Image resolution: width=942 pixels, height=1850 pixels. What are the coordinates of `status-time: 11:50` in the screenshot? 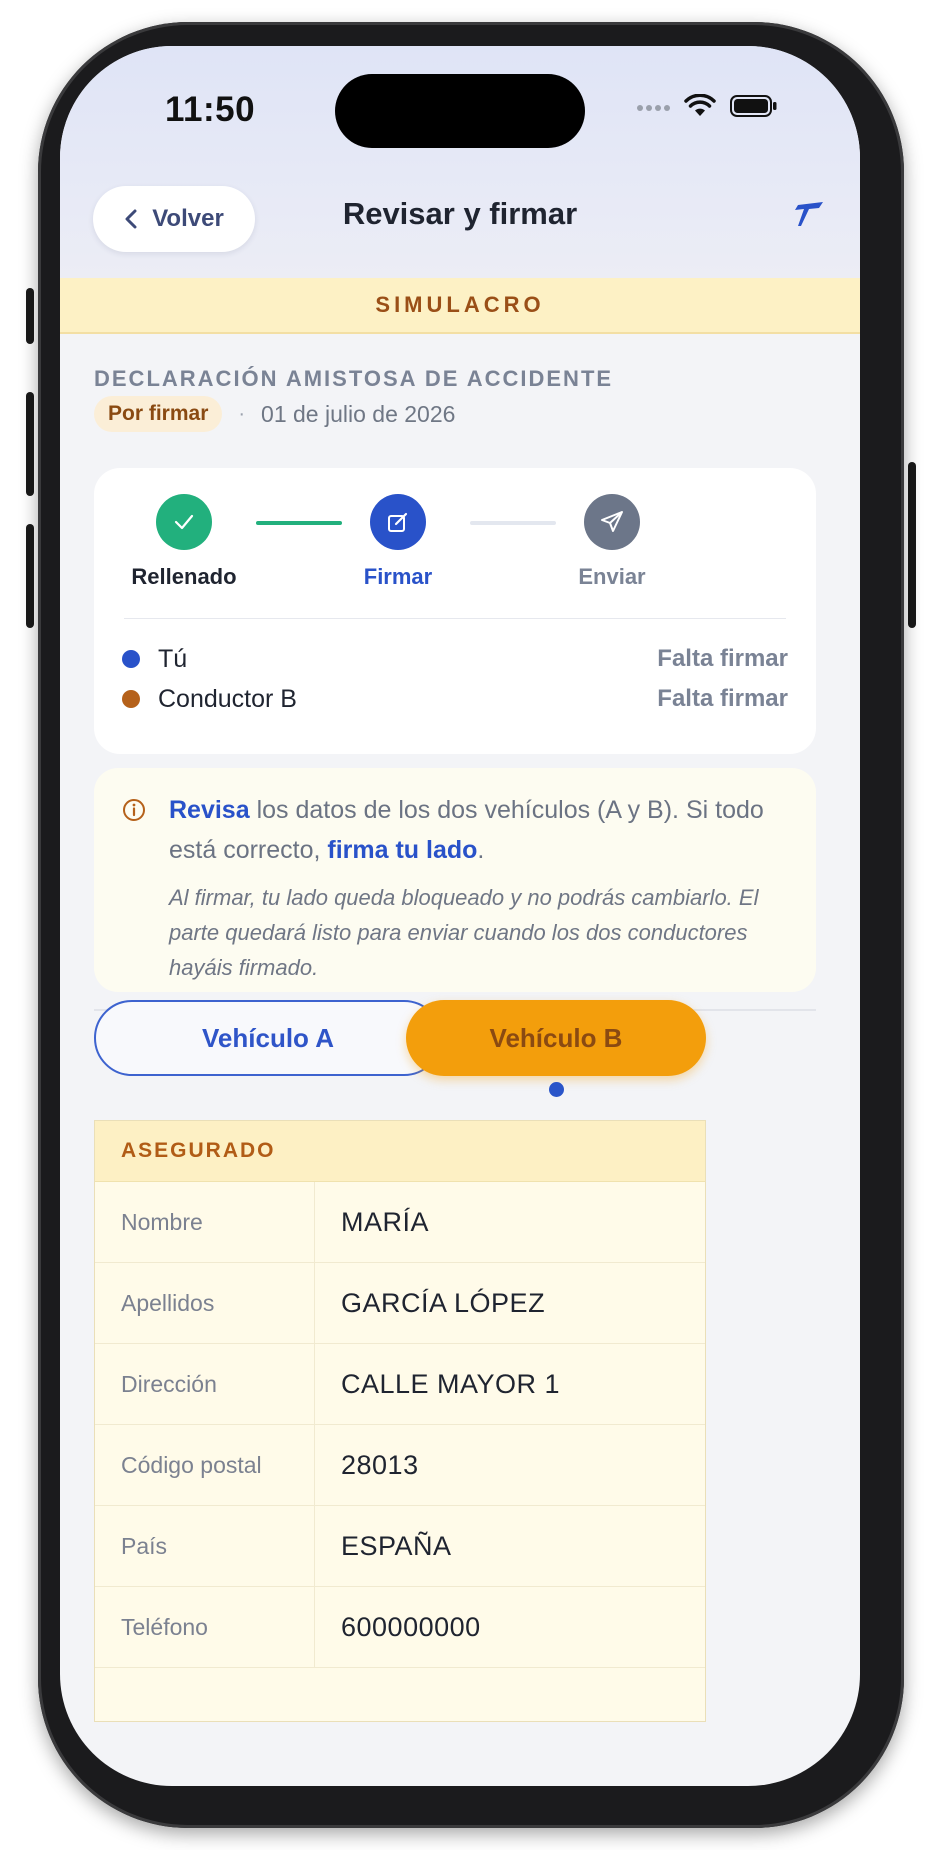 It's located at (210, 109).